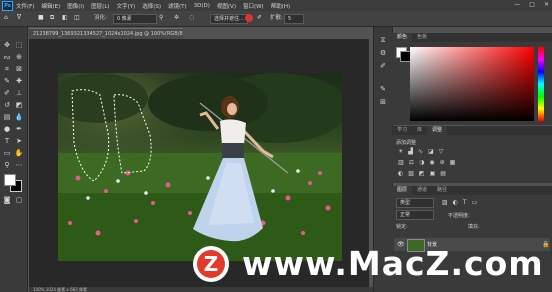 The image size is (552, 292). Describe the element at coordinates (65, 18) in the screenshot. I see `subtract-selection-icon: ◧` at that location.